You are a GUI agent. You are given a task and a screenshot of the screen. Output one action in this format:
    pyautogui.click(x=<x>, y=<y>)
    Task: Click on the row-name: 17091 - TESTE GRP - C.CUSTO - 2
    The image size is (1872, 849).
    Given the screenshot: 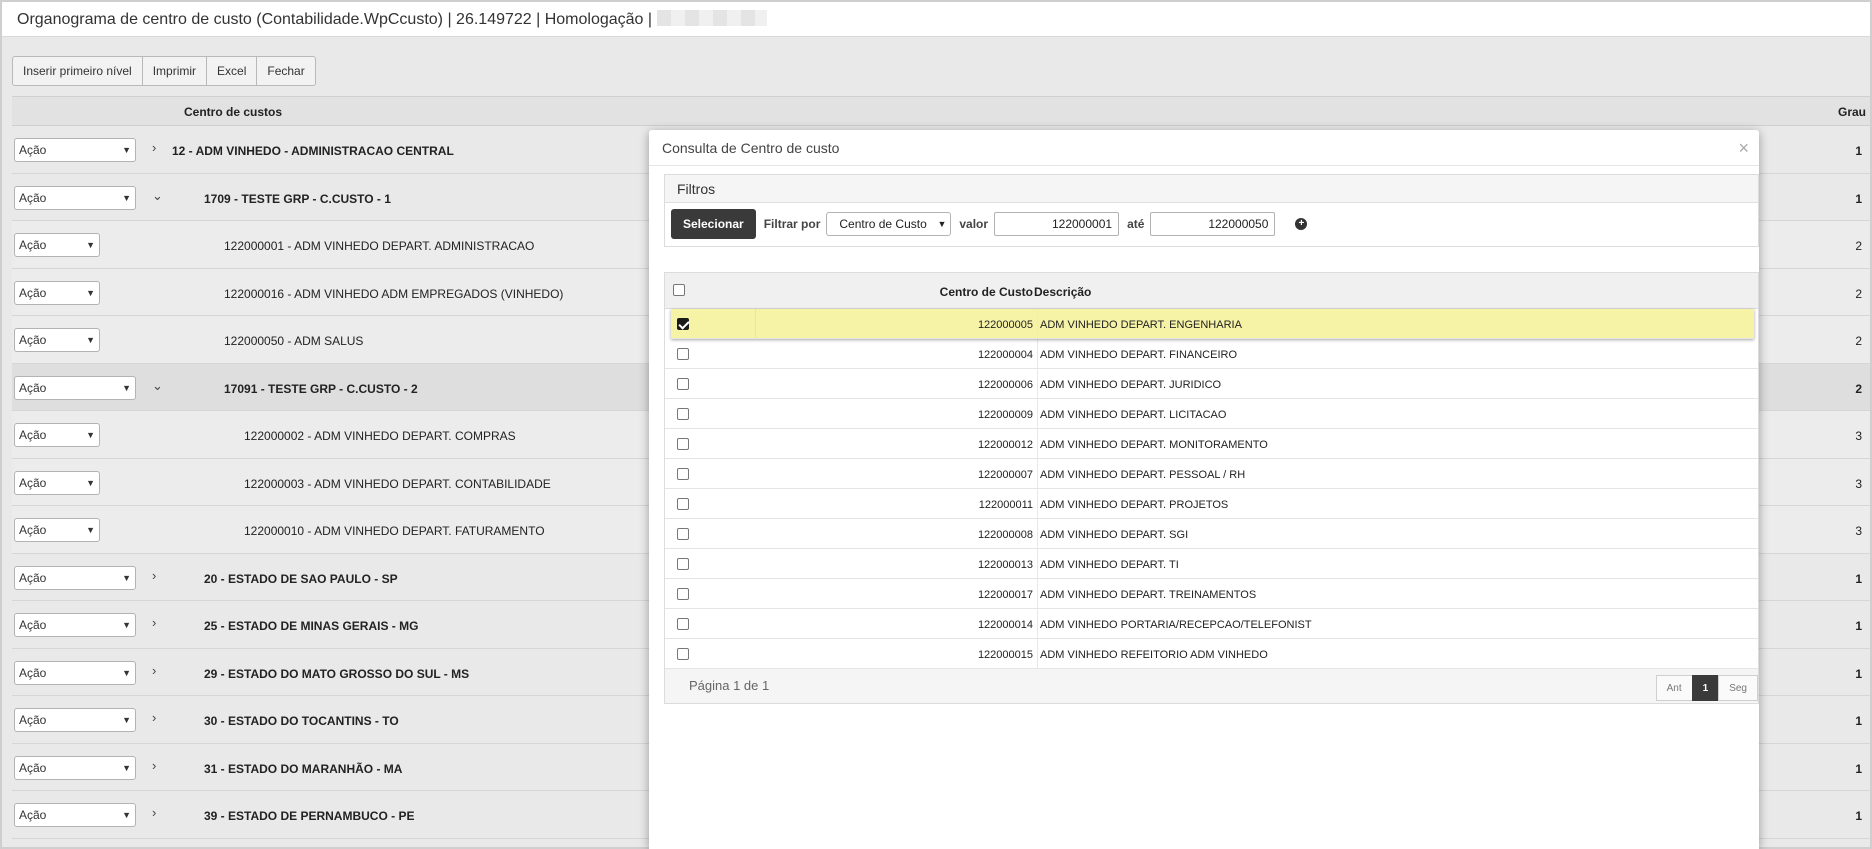 What is the action you would take?
    pyautogui.click(x=321, y=388)
    